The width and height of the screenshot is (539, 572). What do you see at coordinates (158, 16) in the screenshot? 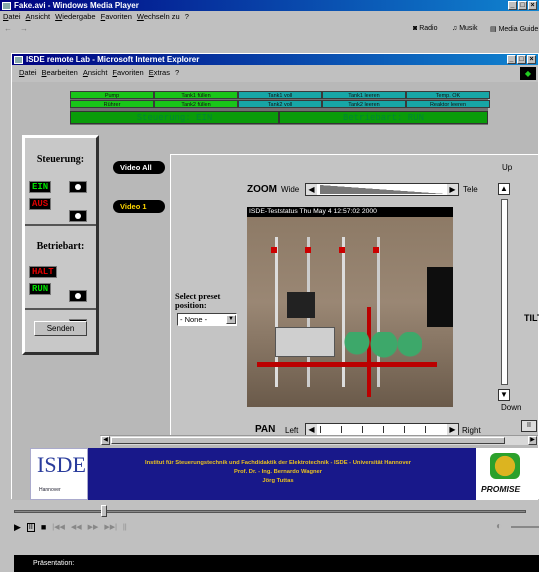
I see `menu-wechseln: Wechseln zu` at bounding box center [158, 16].